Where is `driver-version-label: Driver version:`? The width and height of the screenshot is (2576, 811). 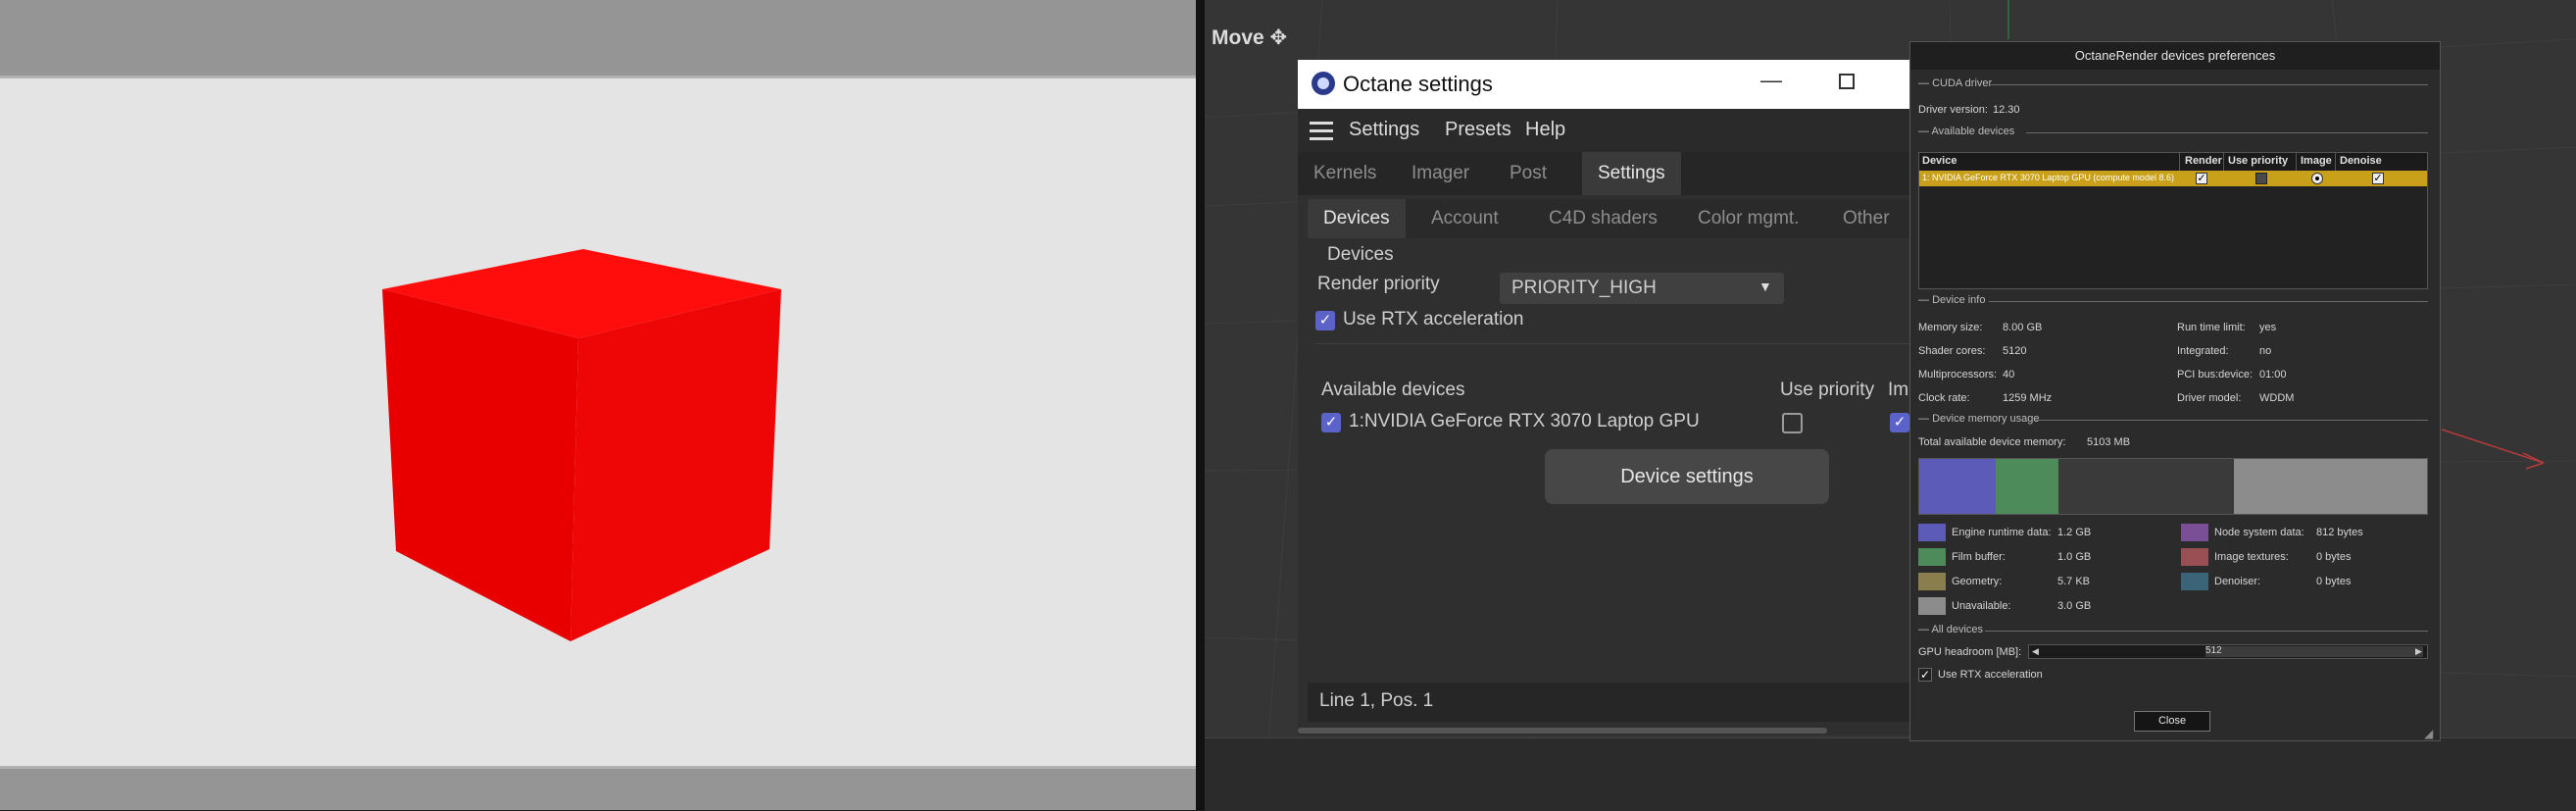 driver-version-label: Driver version: is located at coordinates (1953, 110).